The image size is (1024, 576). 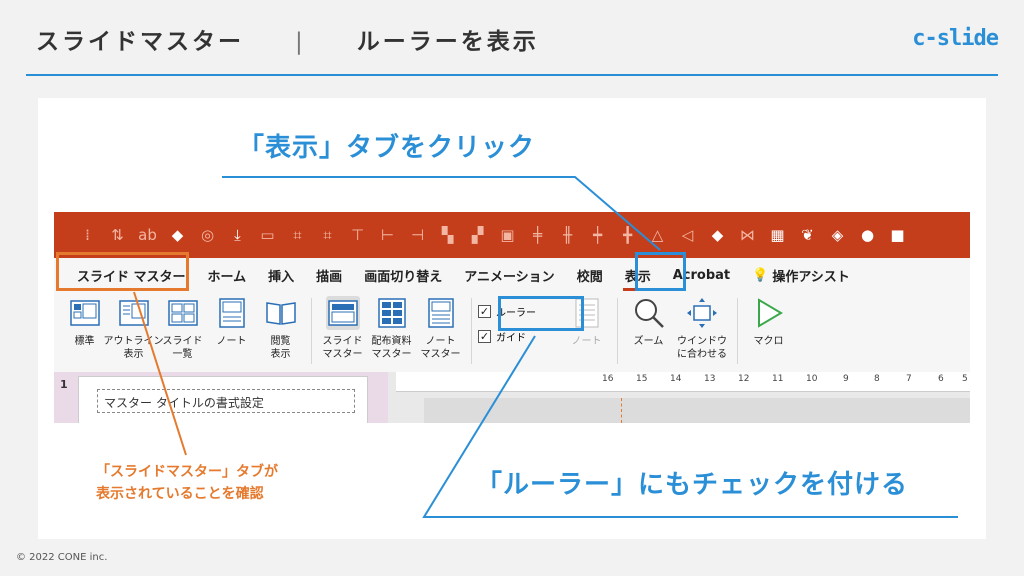 I want to click on outline-view-button: アウトライン 表示, so click(x=134, y=328).